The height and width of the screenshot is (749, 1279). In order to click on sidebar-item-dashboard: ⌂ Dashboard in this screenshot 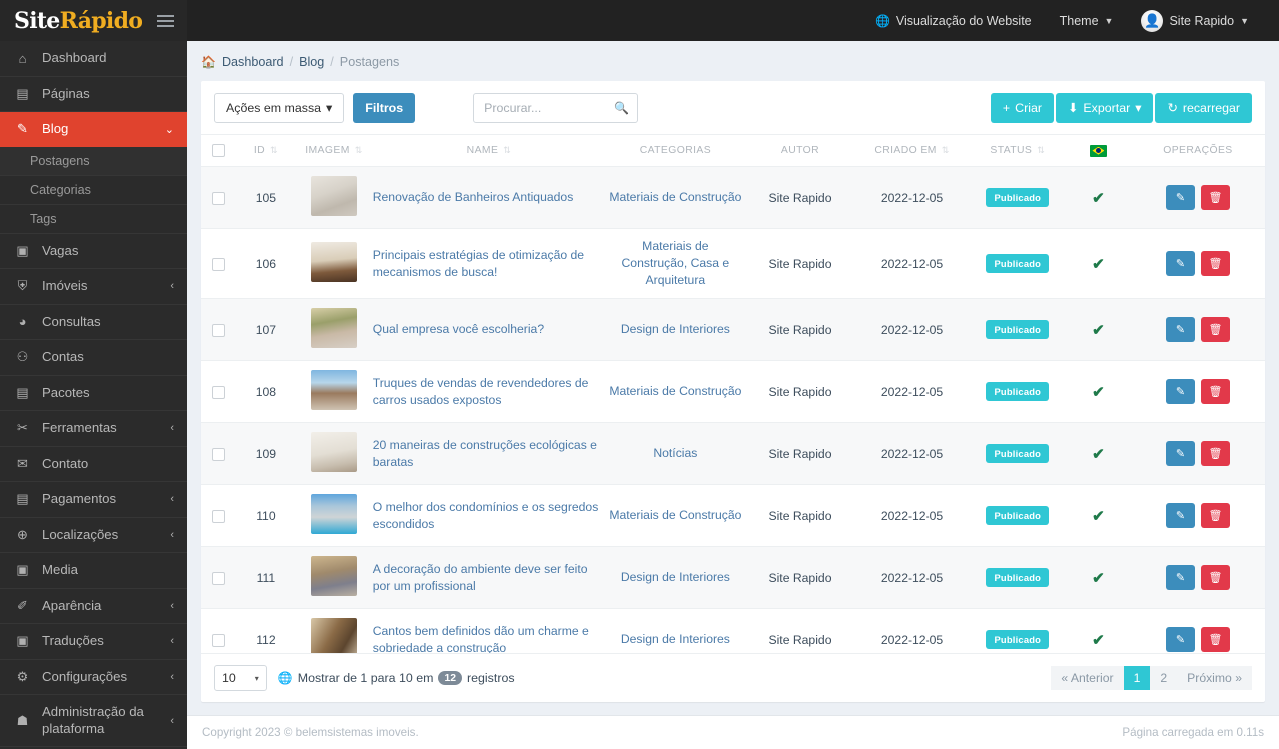, I will do `click(93, 59)`.